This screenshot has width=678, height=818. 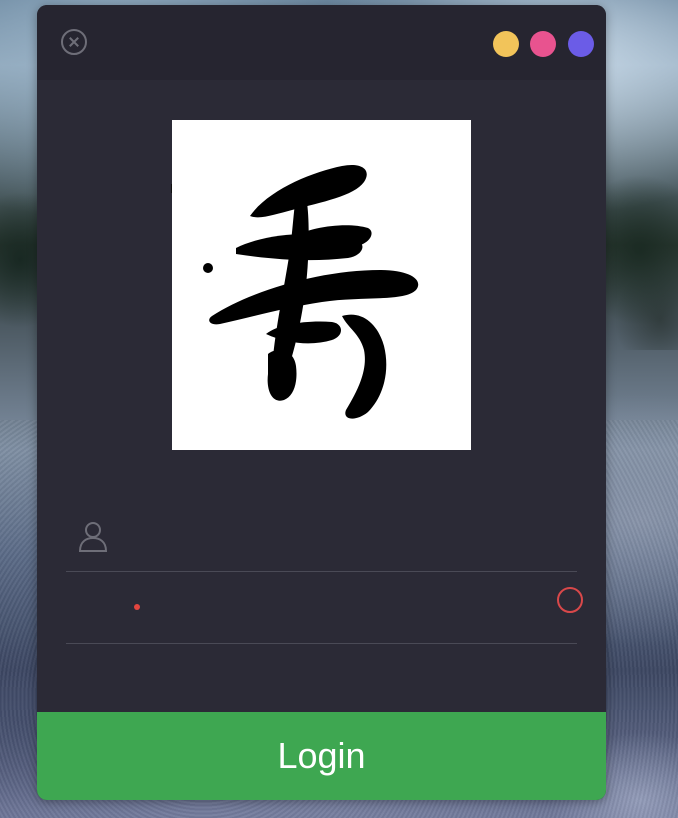 What do you see at coordinates (321, 42) in the screenshot?
I see `title-bar` at bounding box center [321, 42].